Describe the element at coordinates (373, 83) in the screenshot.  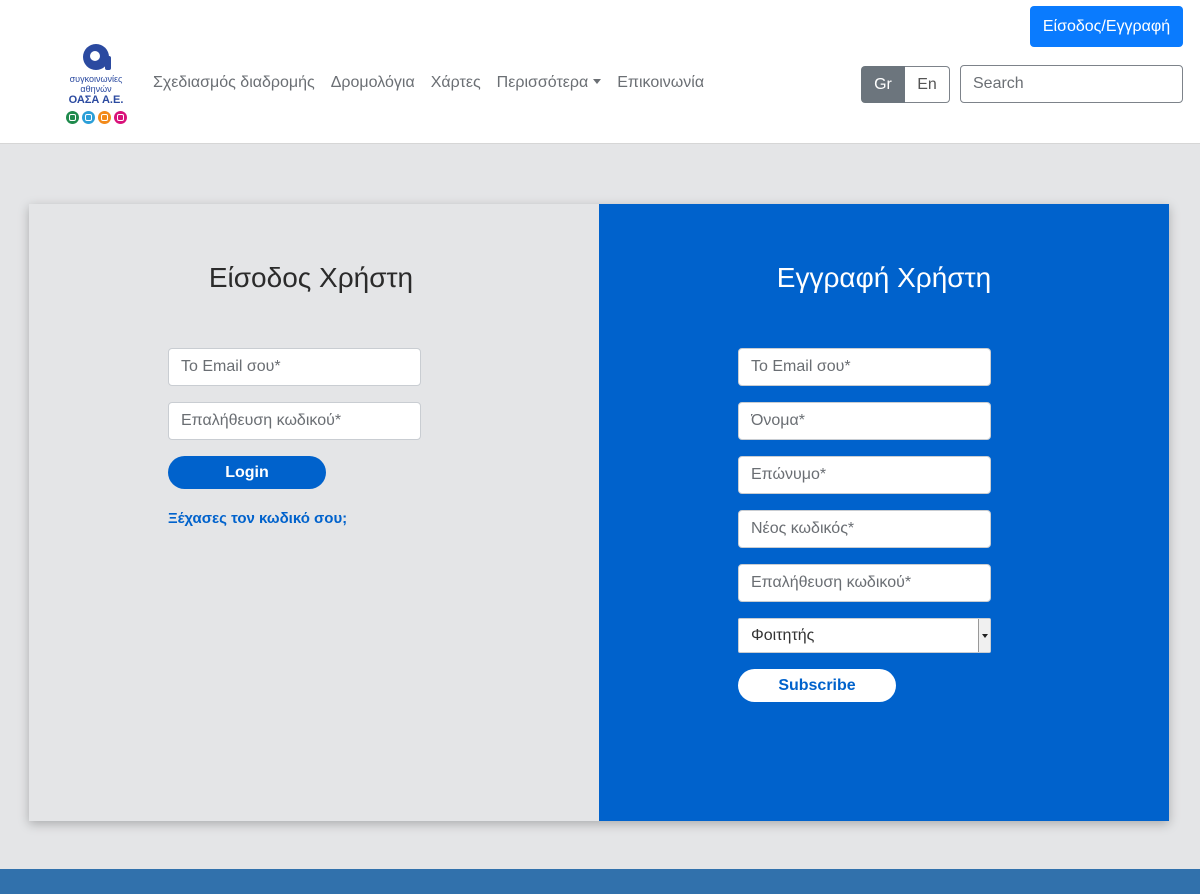
I see `nav-schedules: Δρομολόγια` at that location.